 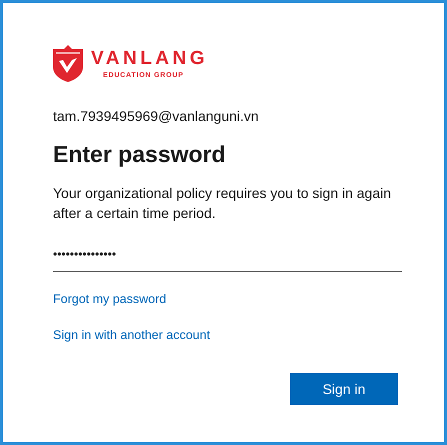 I want to click on page-title: Enter password, so click(x=140, y=155).